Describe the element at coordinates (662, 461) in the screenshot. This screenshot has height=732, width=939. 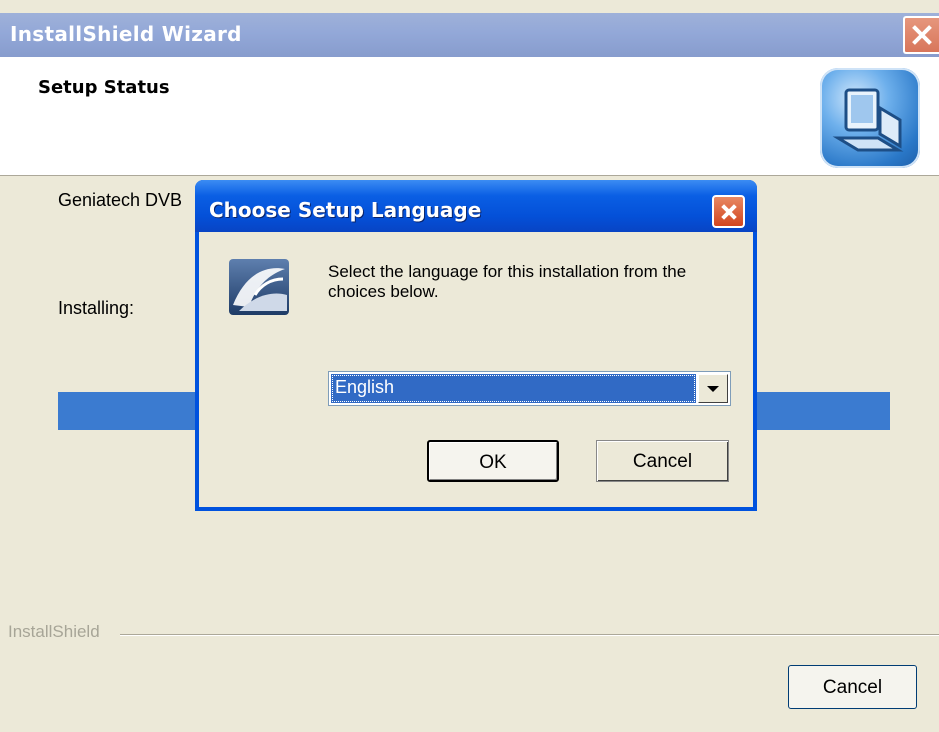
I see `dialog-cancel-button: Cancel` at that location.